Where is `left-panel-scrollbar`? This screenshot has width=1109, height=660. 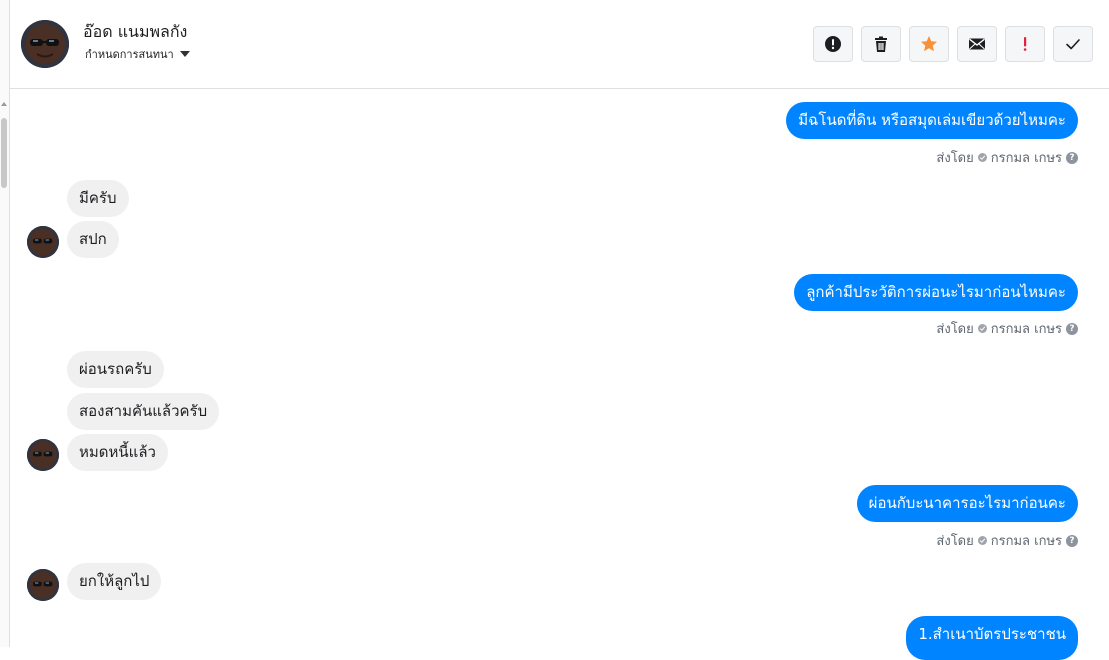 left-panel-scrollbar is located at coordinates (5, 323).